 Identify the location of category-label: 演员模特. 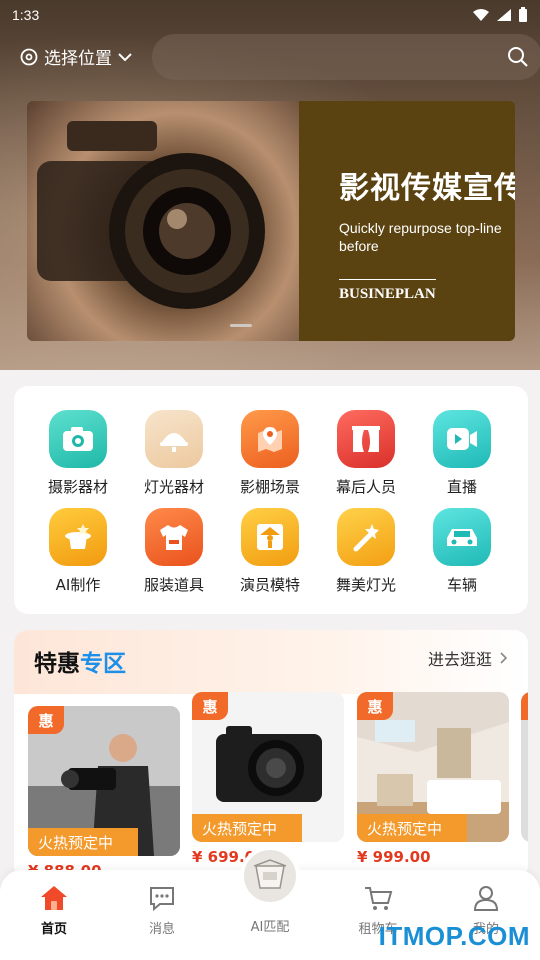
(269, 585).